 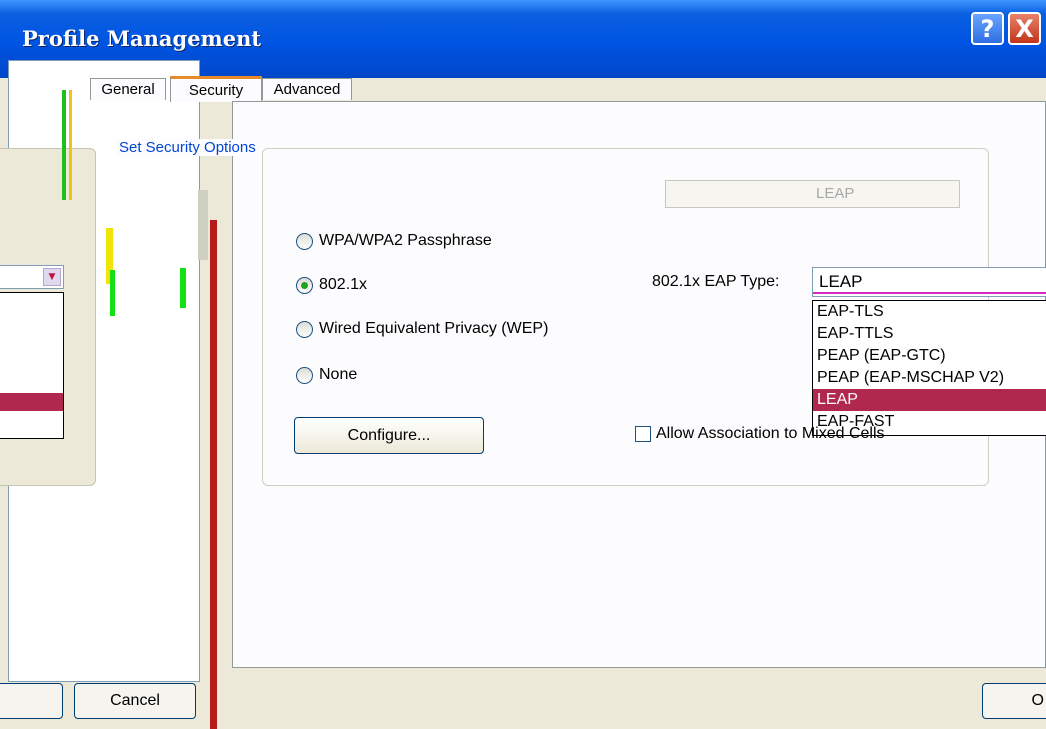 What do you see at coordinates (307, 89) in the screenshot?
I see `tab-advanced: Advanced` at bounding box center [307, 89].